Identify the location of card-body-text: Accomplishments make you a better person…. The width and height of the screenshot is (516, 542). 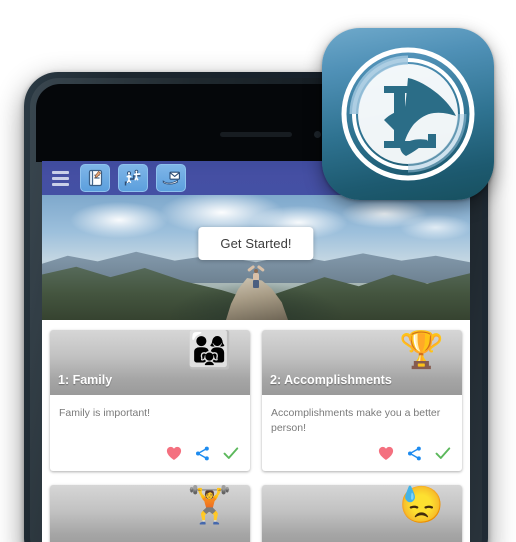
(356, 421).